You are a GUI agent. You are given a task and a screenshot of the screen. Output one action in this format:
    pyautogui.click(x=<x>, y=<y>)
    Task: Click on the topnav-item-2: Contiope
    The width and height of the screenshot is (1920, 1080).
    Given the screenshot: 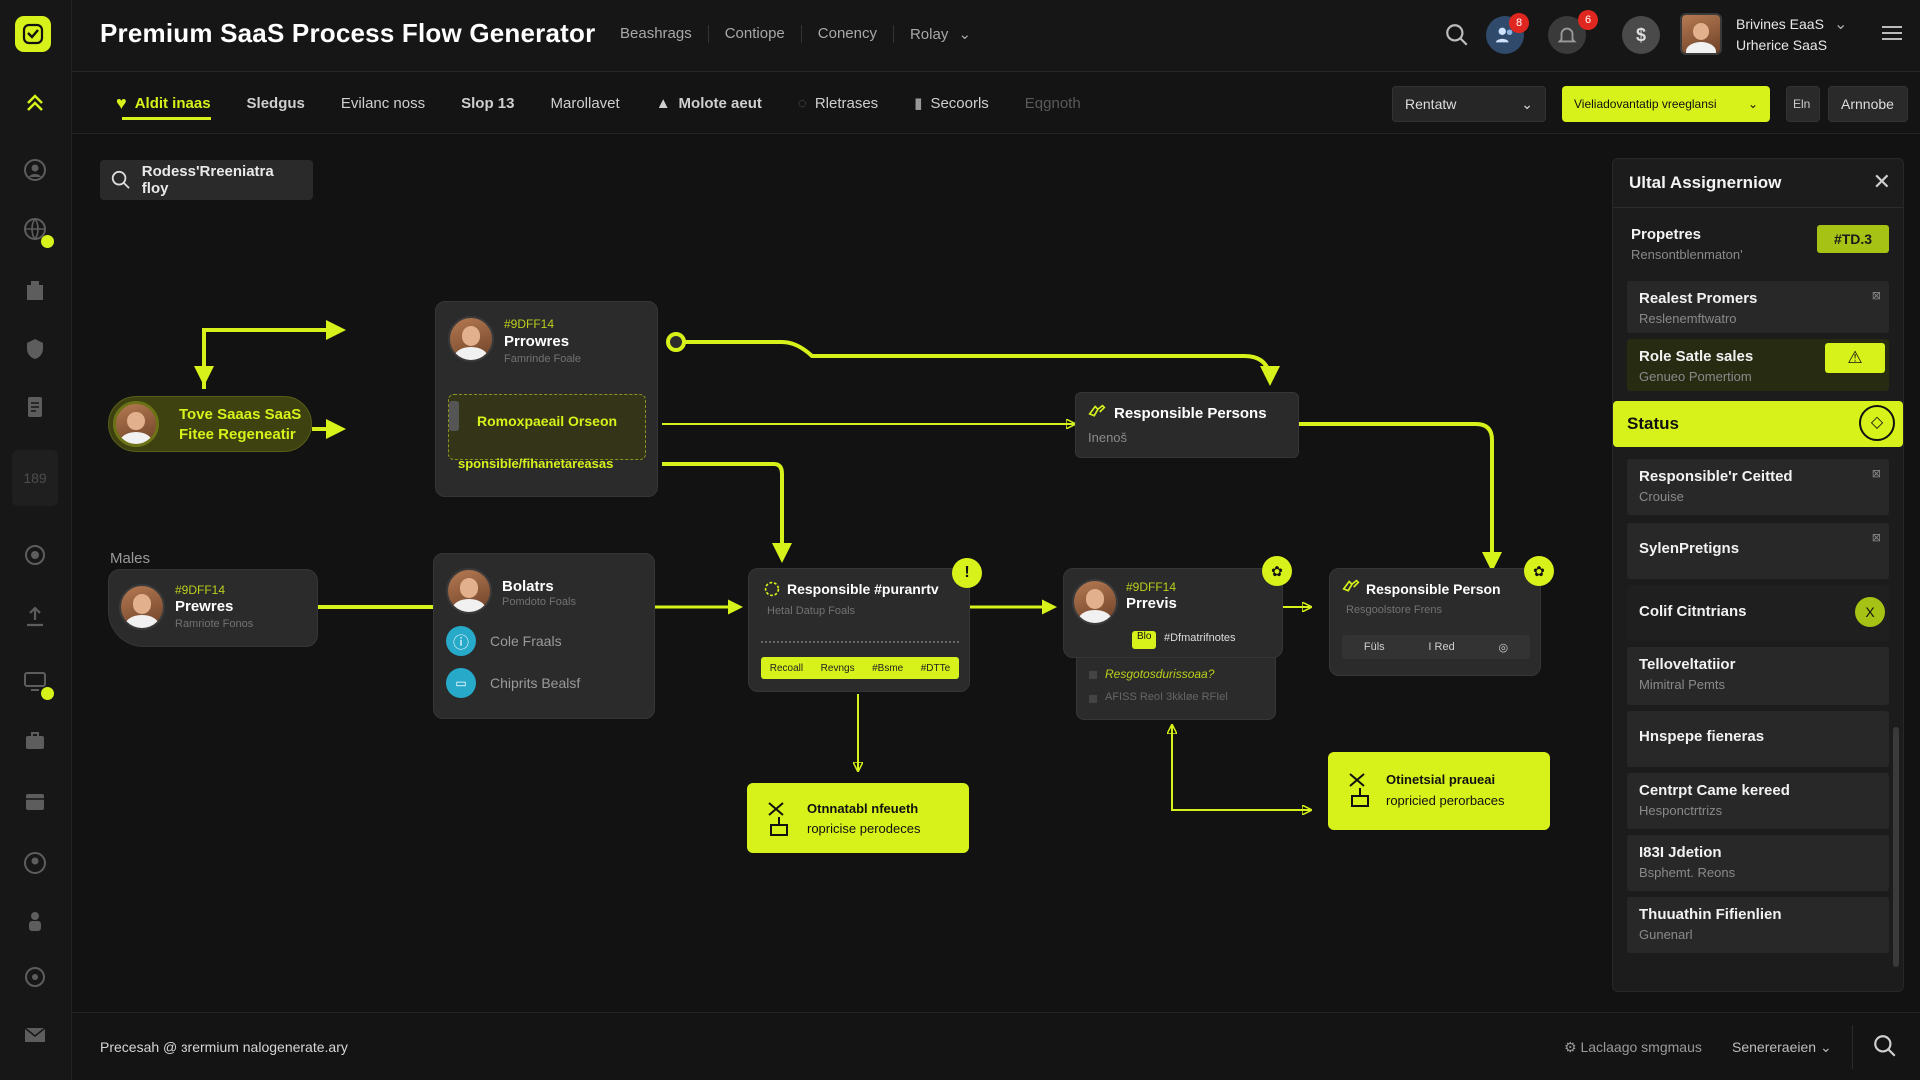 What is the action you would take?
    pyautogui.click(x=754, y=34)
    